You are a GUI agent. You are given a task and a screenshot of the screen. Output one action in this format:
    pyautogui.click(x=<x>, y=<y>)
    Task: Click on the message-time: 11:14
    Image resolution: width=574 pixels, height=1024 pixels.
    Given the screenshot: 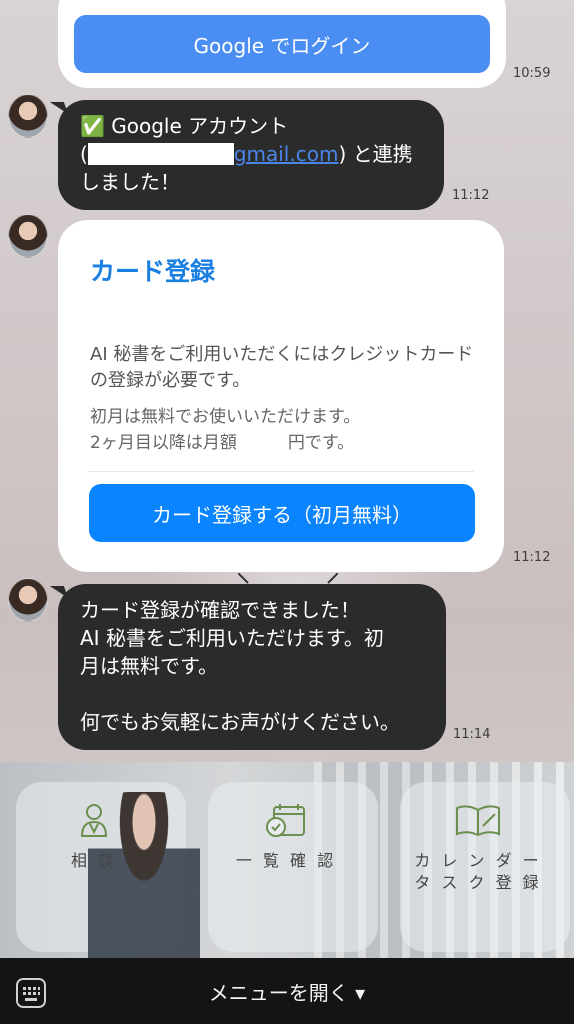 What is the action you would take?
    pyautogui.click(x=472, y=734)
    